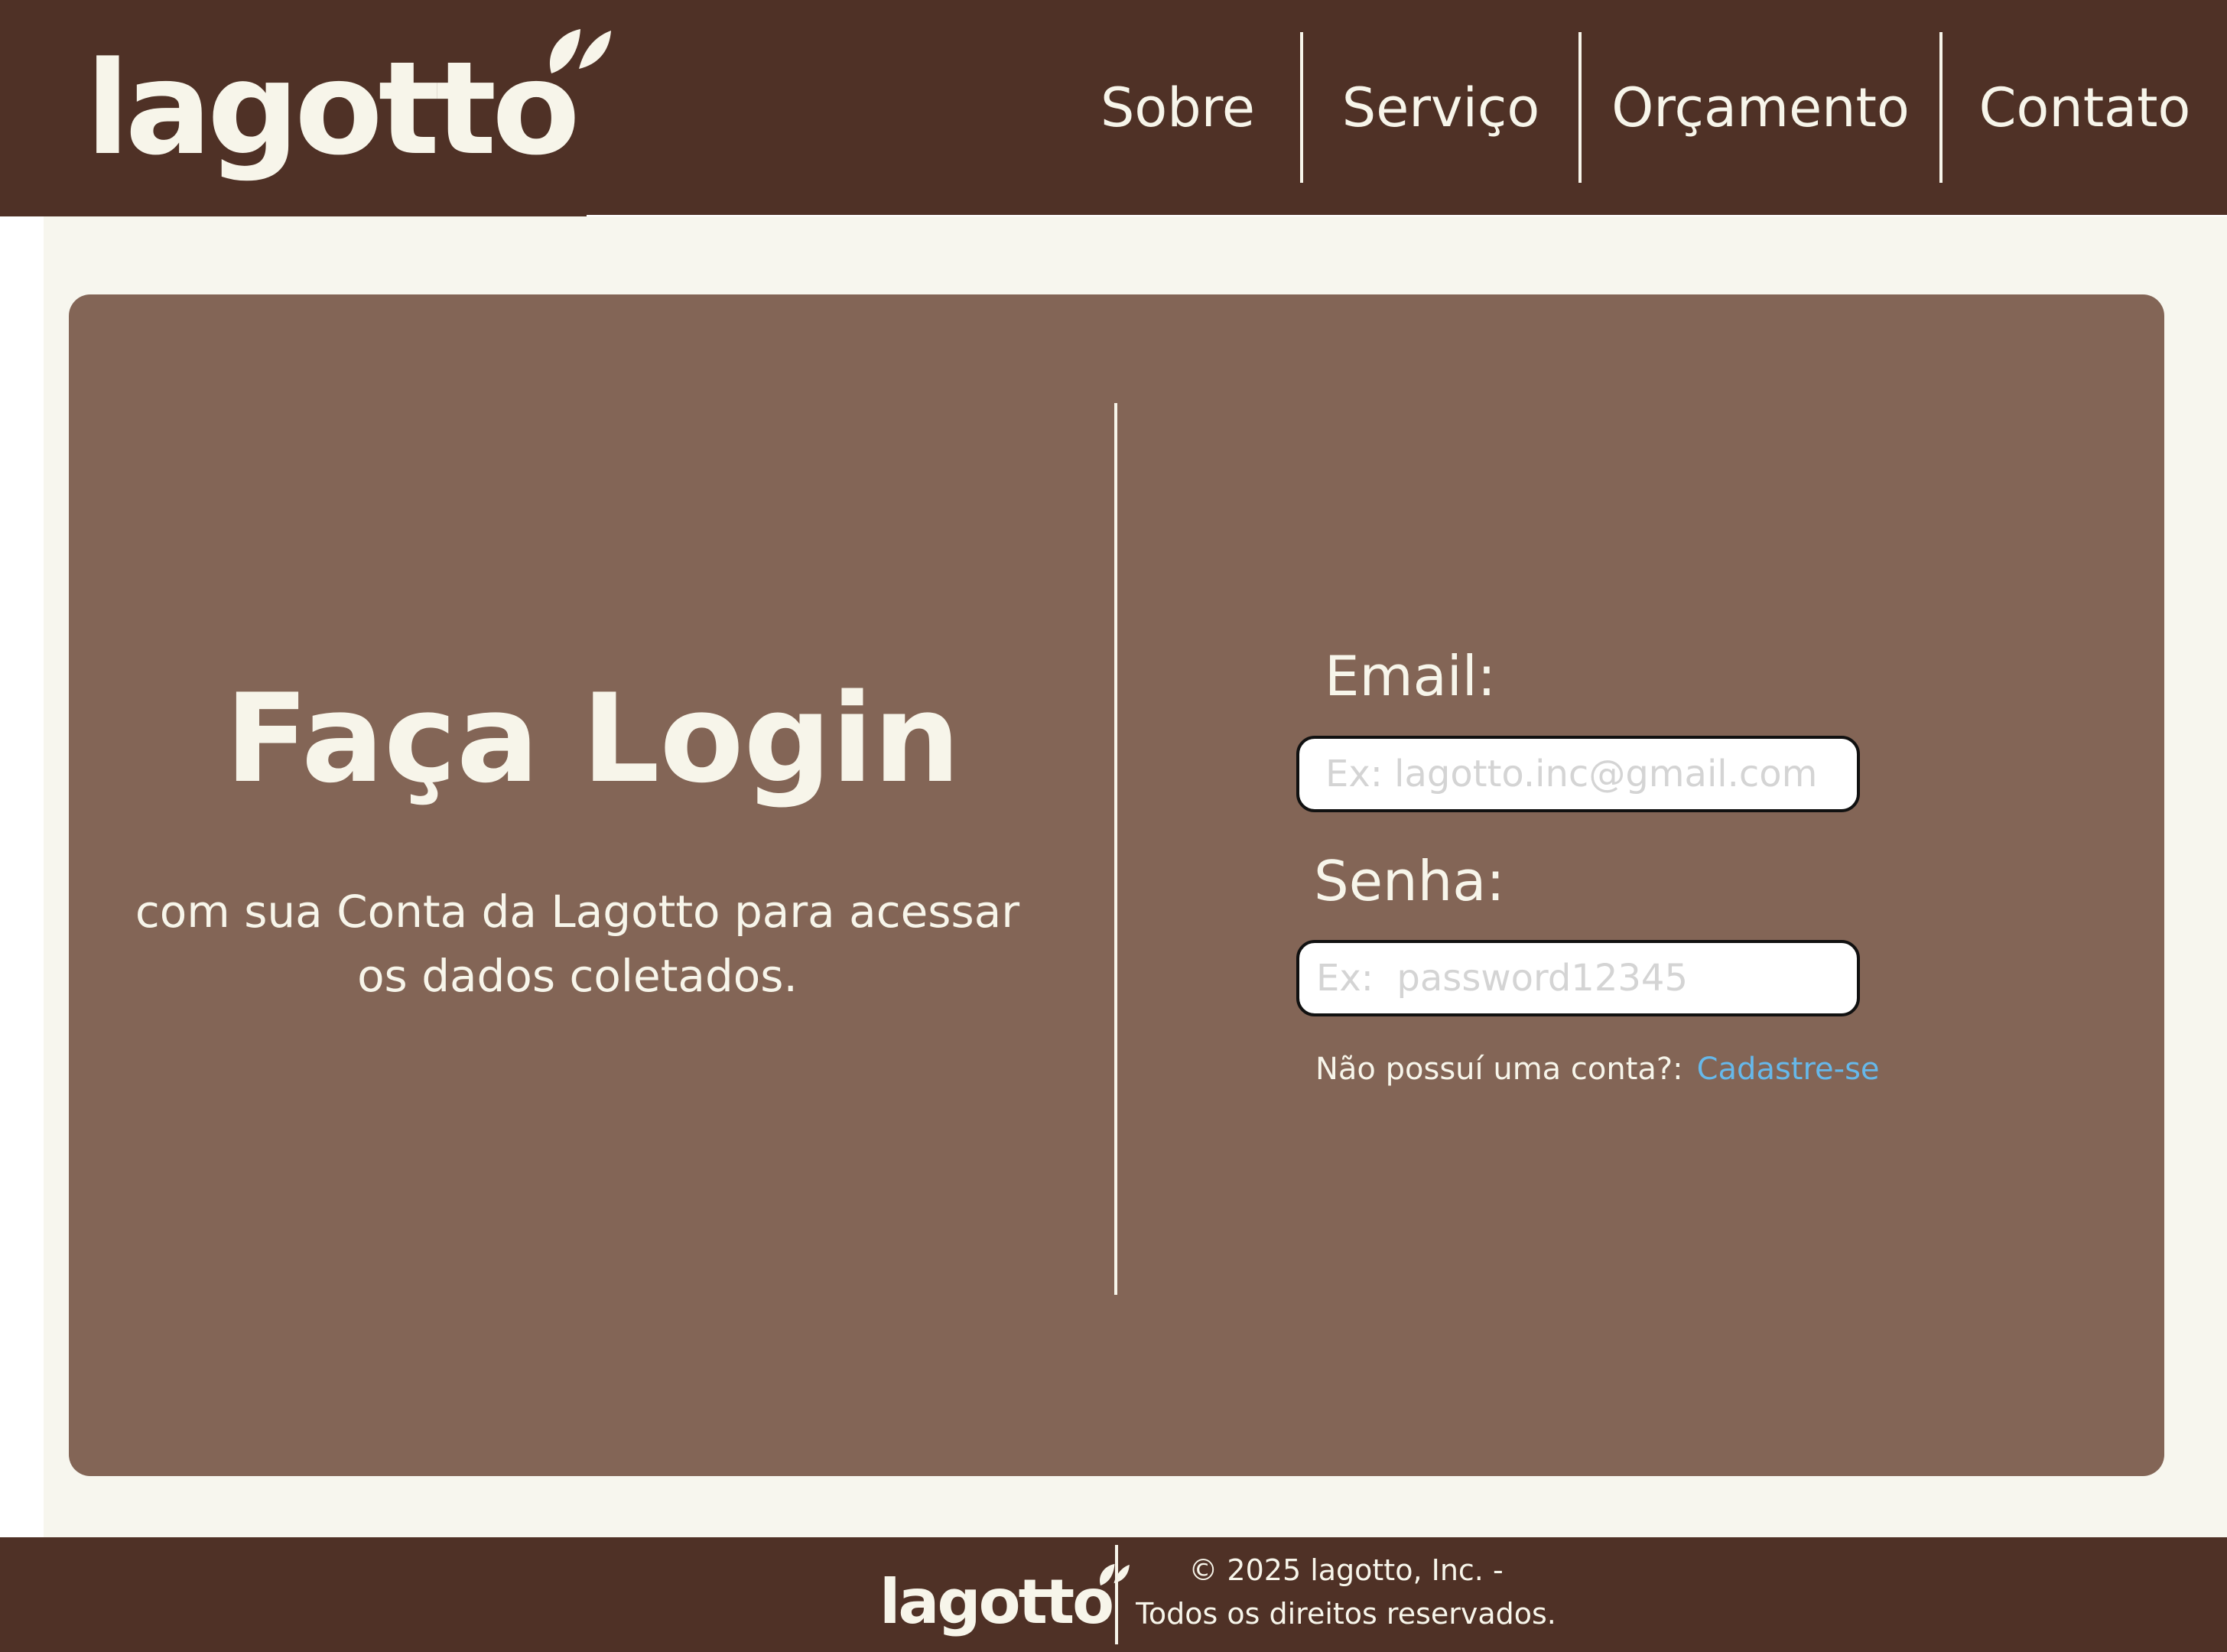  Describe the element at coordinates (1578, 774) in the screenshot. I see `email-field` at that location.